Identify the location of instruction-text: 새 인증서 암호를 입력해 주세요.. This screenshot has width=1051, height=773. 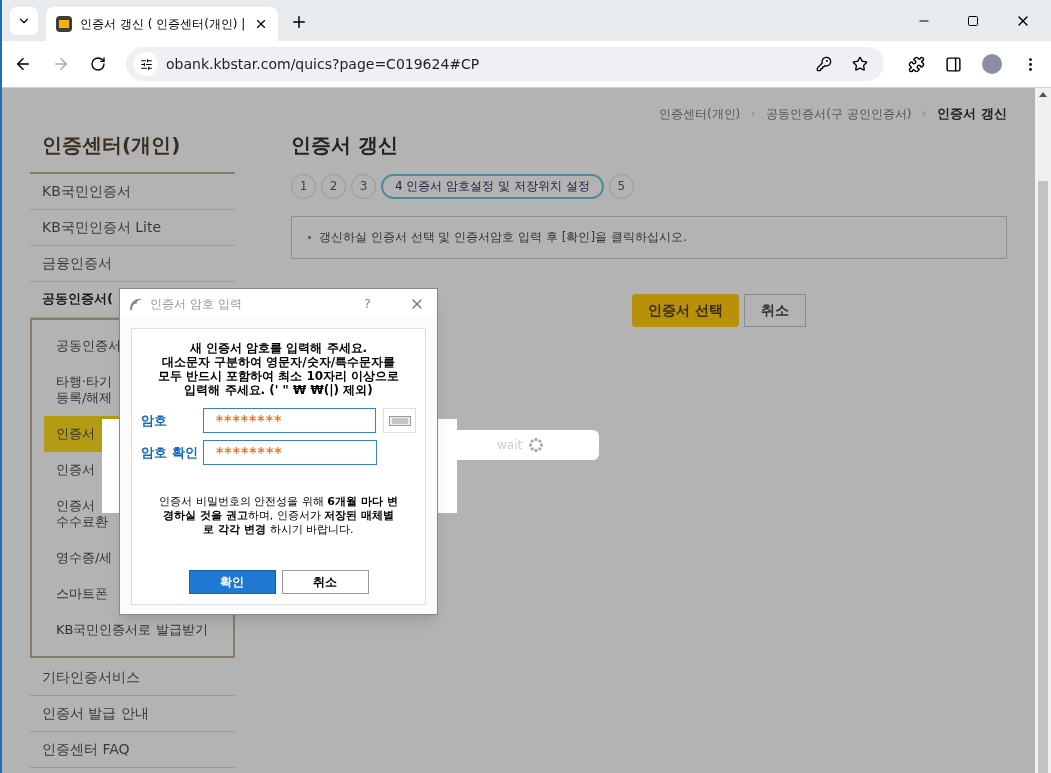
(278, 348).